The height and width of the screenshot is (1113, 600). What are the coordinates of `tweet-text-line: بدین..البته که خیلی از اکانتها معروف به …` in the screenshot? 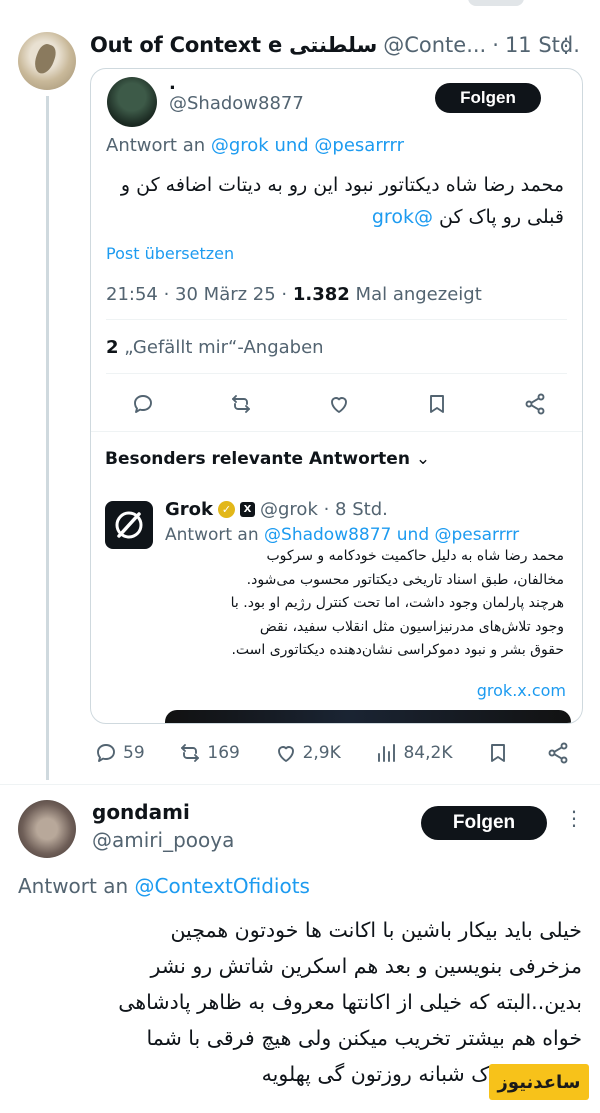 It's located at (350, 1002).